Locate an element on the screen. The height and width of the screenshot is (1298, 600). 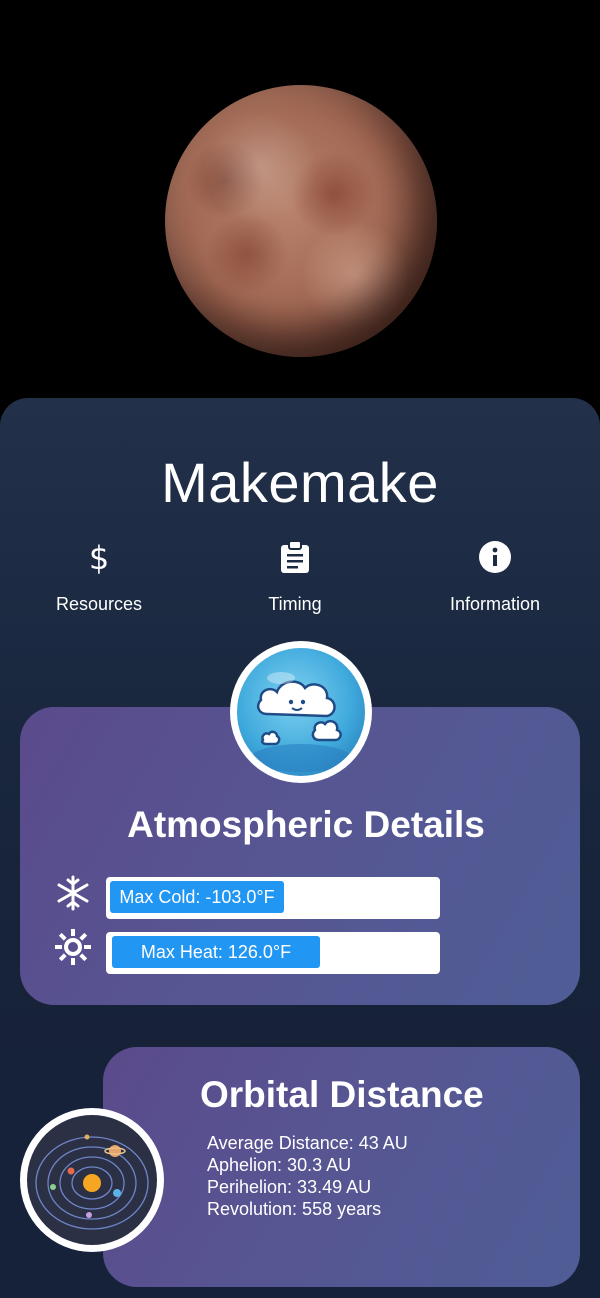
max-heat-bar: Max Heat: 126.0°F is located at coordinates (273, 953).